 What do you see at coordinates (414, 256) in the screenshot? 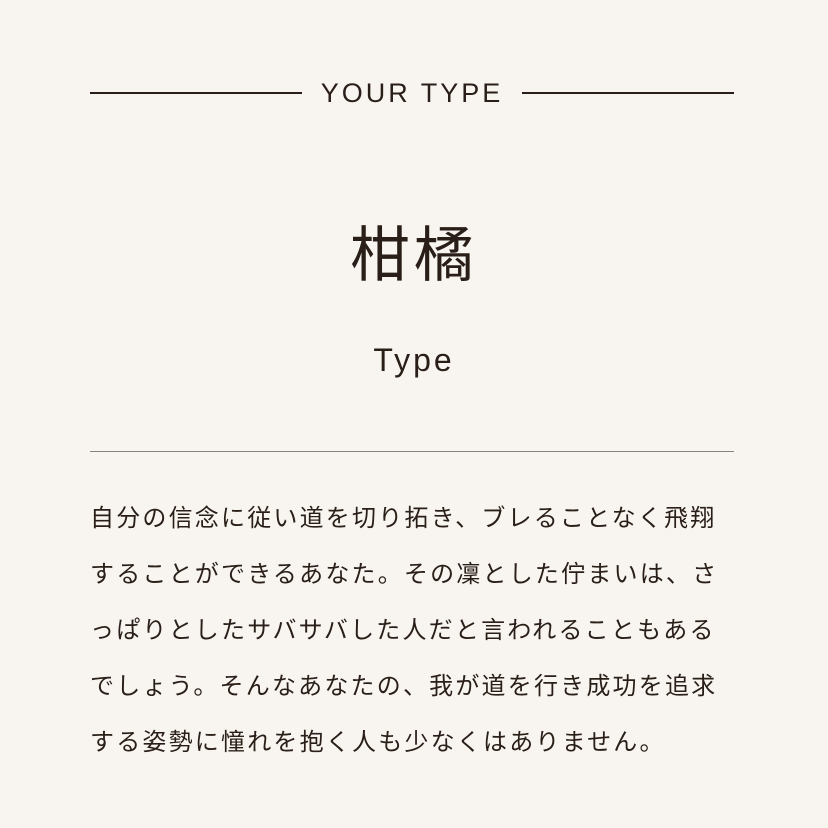
I see `type-name: 柑橘` at bounding box center [414, 256].